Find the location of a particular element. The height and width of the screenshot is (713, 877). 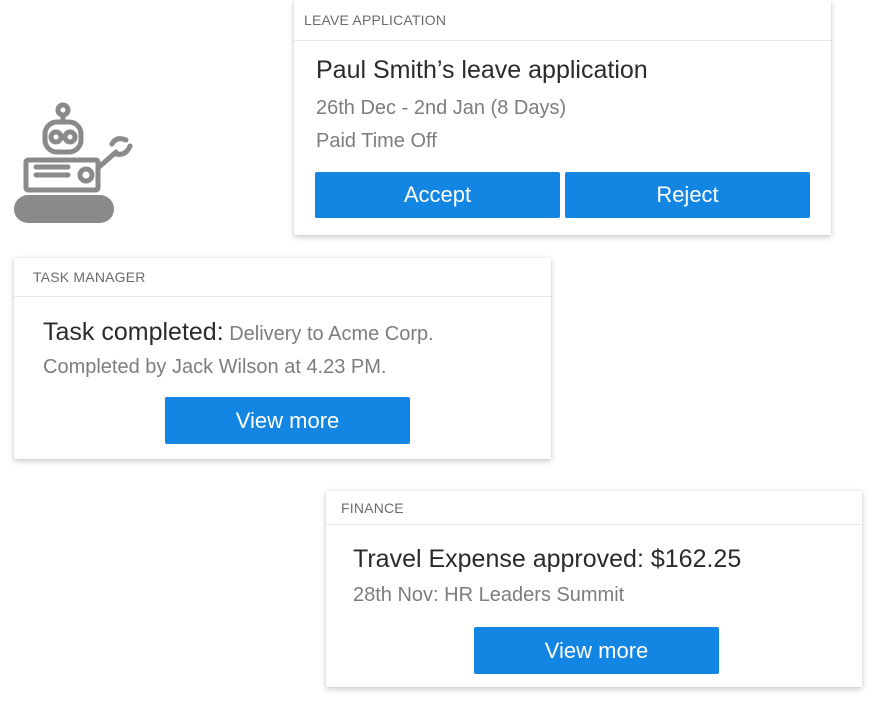

leave-dates: 26th Dec - 2nd Jan (8 Days) is located at coordinates (441, 108).